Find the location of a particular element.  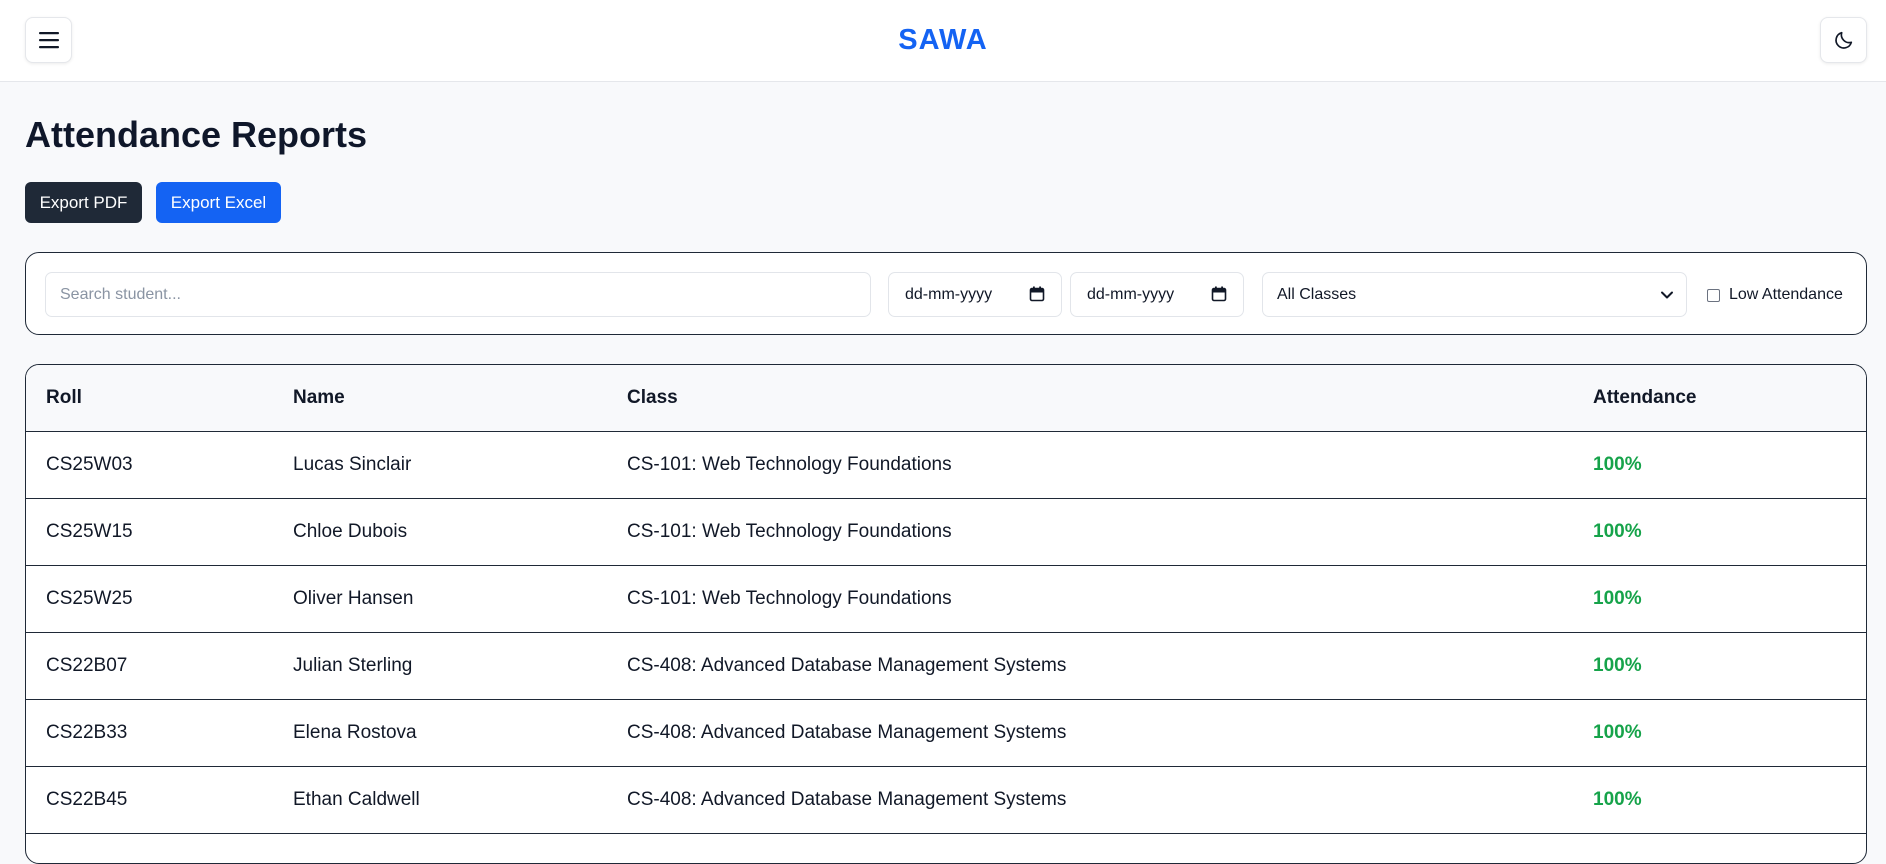

export-pdf-button: Export PDF is located at coordinates (83, 202).